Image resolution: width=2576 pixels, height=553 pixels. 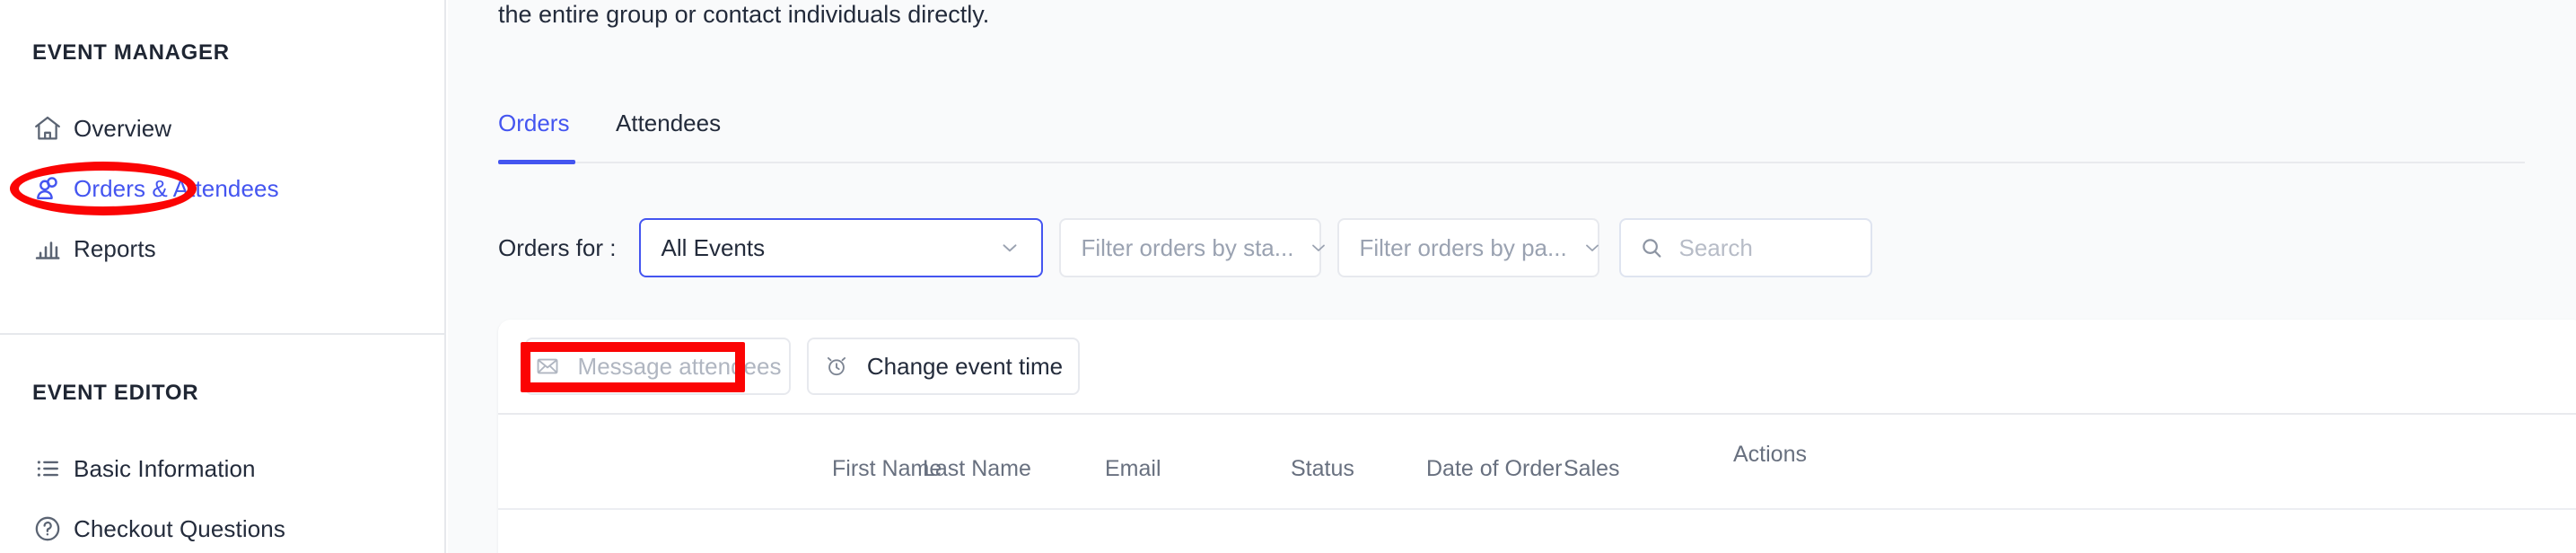 What do you see at coordinates (53, 249) in the screenshot?
I see `bar-chart-icon` at bounding box center [53, 249].